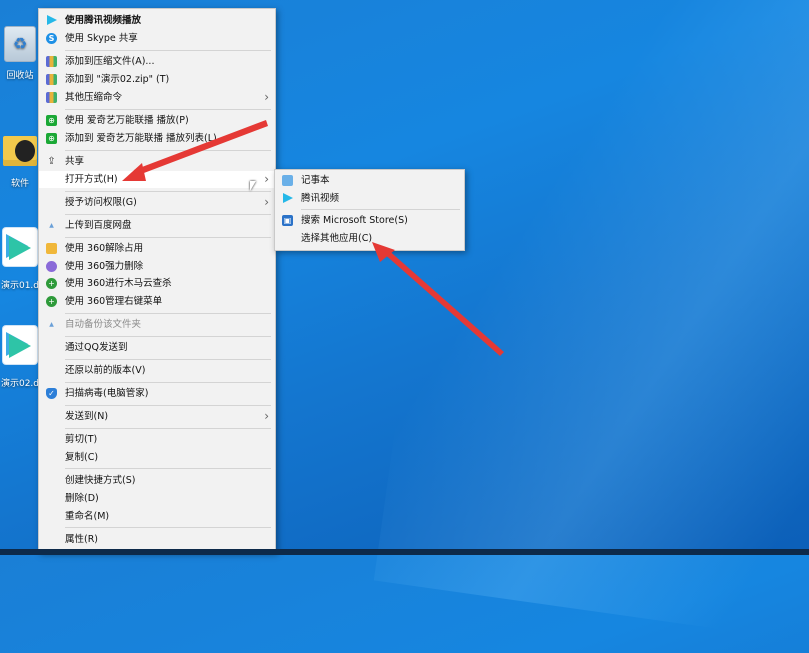  I want to click on menu-item-label: 使用 360进行木马云查杀, so click(118, 283).